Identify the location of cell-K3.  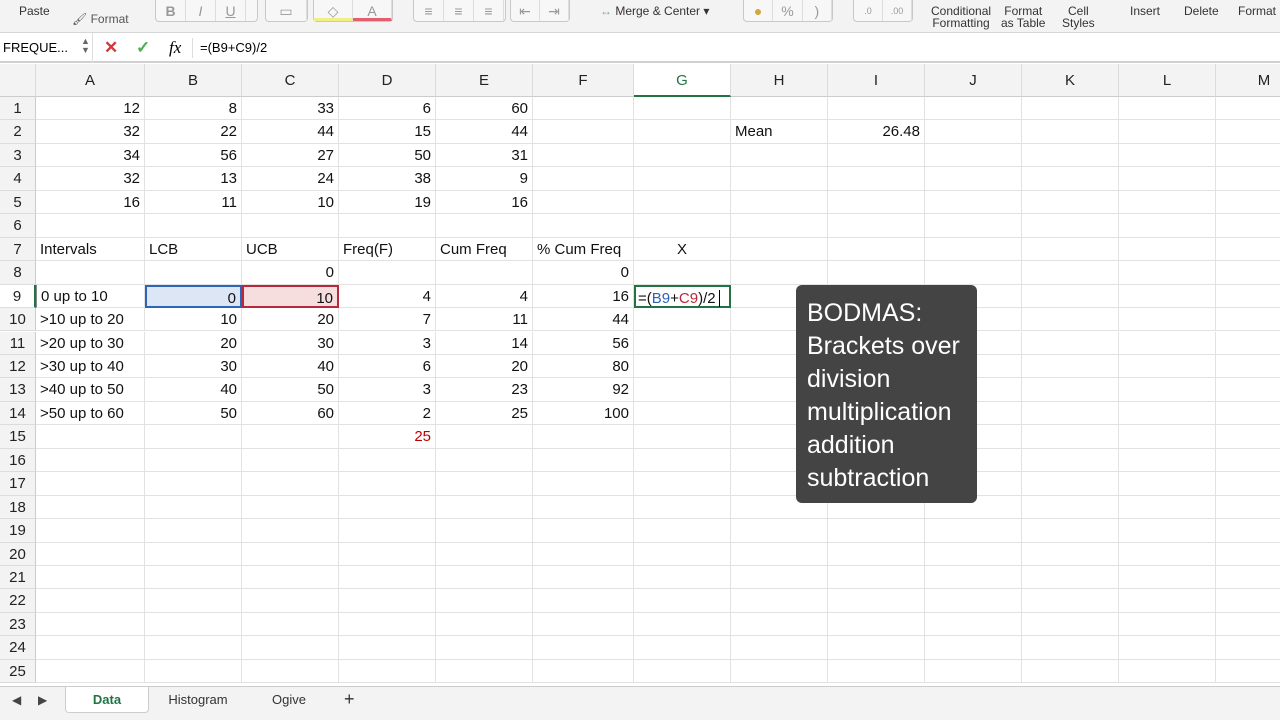
(1070, 155).